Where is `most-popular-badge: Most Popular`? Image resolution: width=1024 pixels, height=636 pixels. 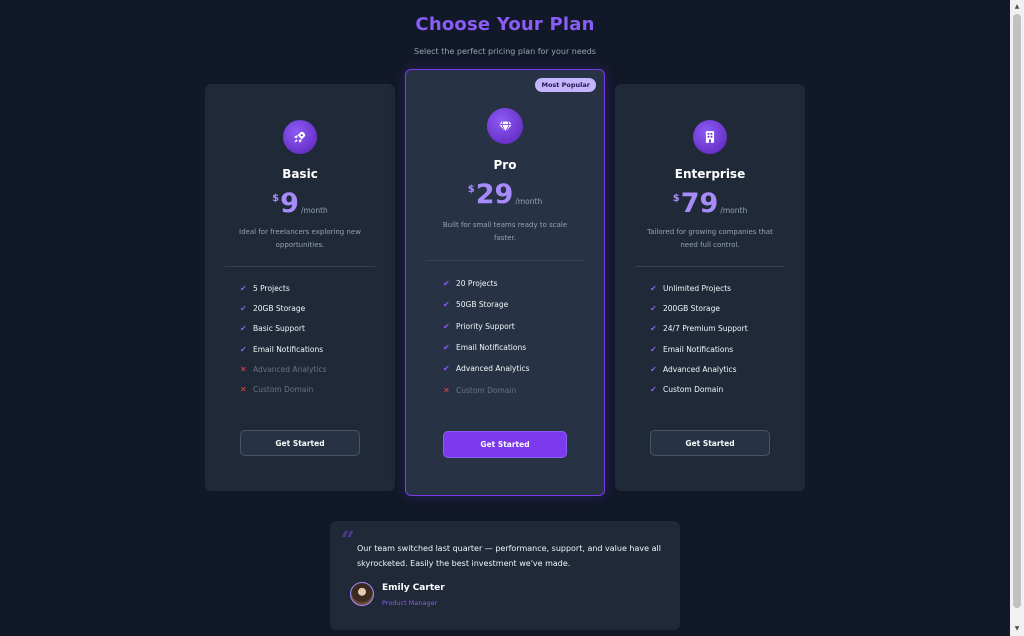 most-popular-badge: Most Popular is located at coordinates (565, 85).